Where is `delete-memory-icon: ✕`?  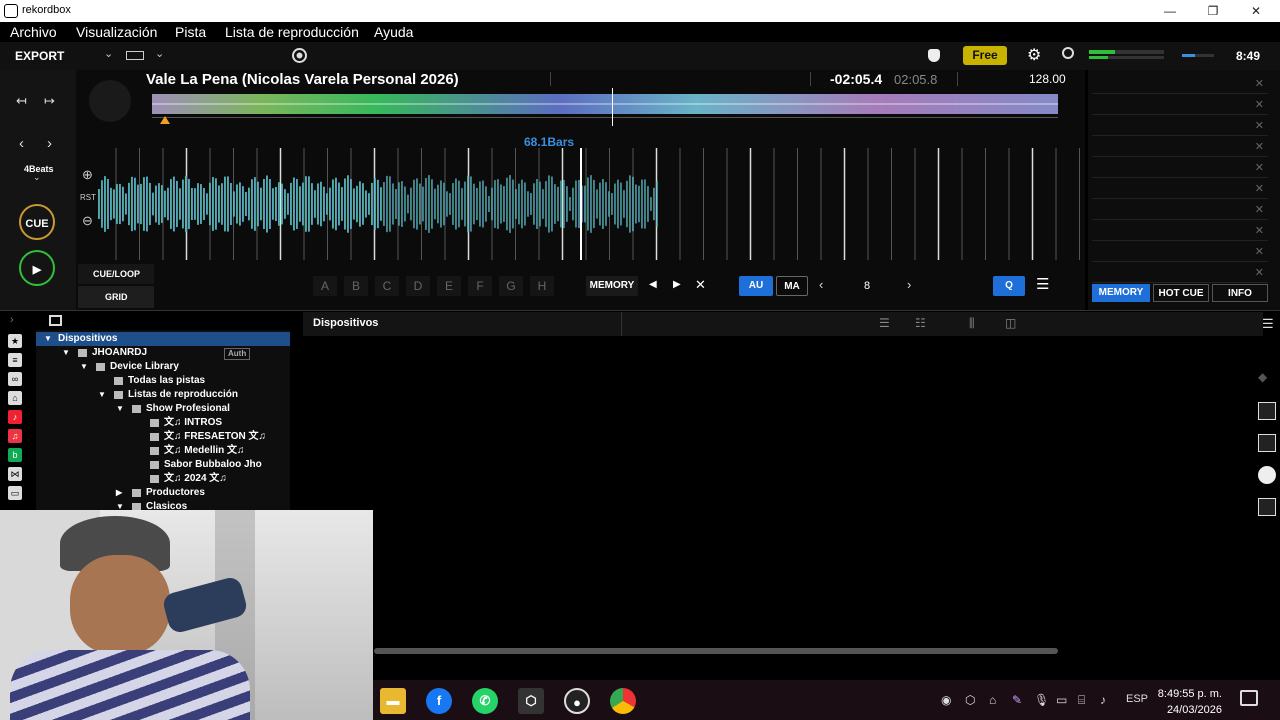
delete-memory-icon: ✕ is located at coordinates (700, 285).